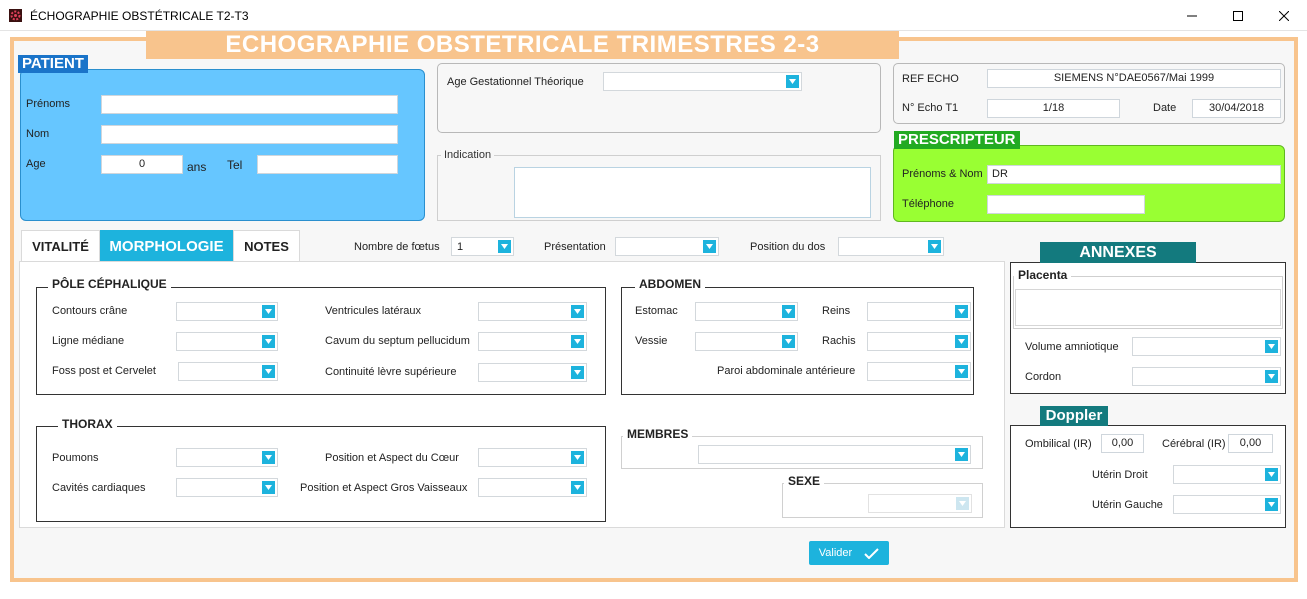  What do you see at coordinates (835, 553) in the screenshot?
I see `validate-label: Valider` at bounding box center [835, 553].